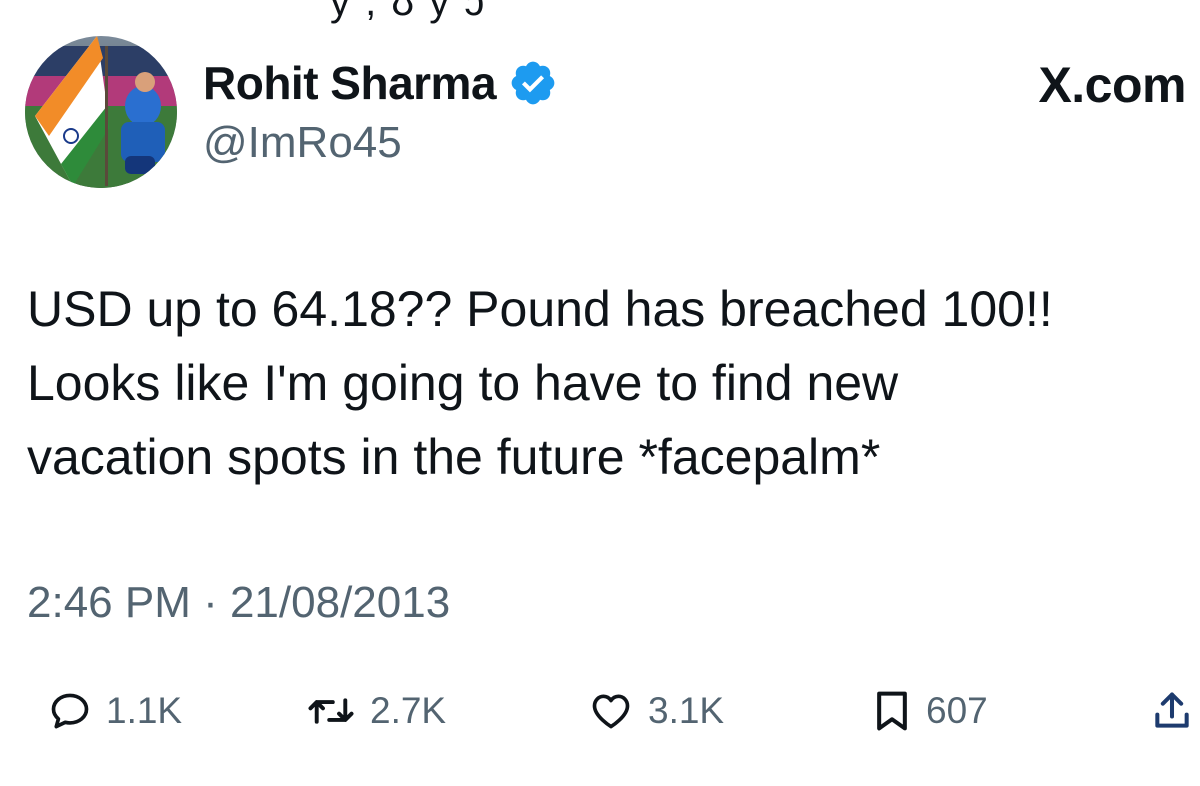 The image size is (1200, 786). I want to click on share-button, so click(1172, 711).